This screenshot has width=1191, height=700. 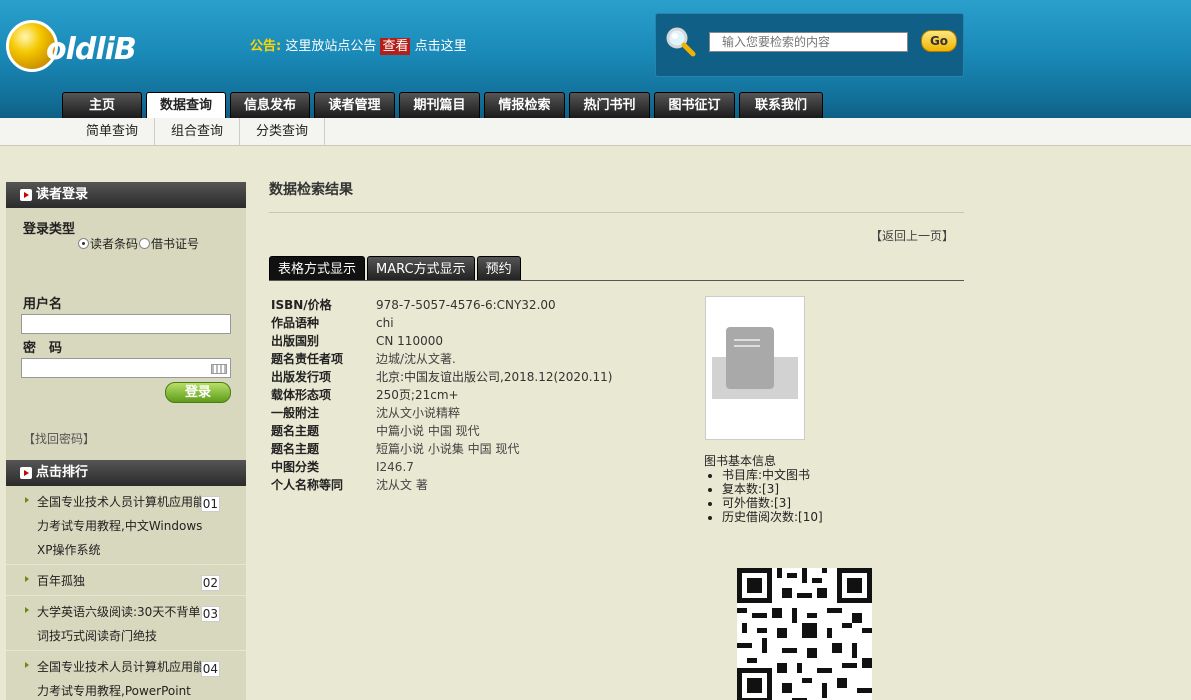 What do you see at coordinates (301, 395) in the screenshot?
I see `field-label: 载体形态项` at bounding box center [301, 395].